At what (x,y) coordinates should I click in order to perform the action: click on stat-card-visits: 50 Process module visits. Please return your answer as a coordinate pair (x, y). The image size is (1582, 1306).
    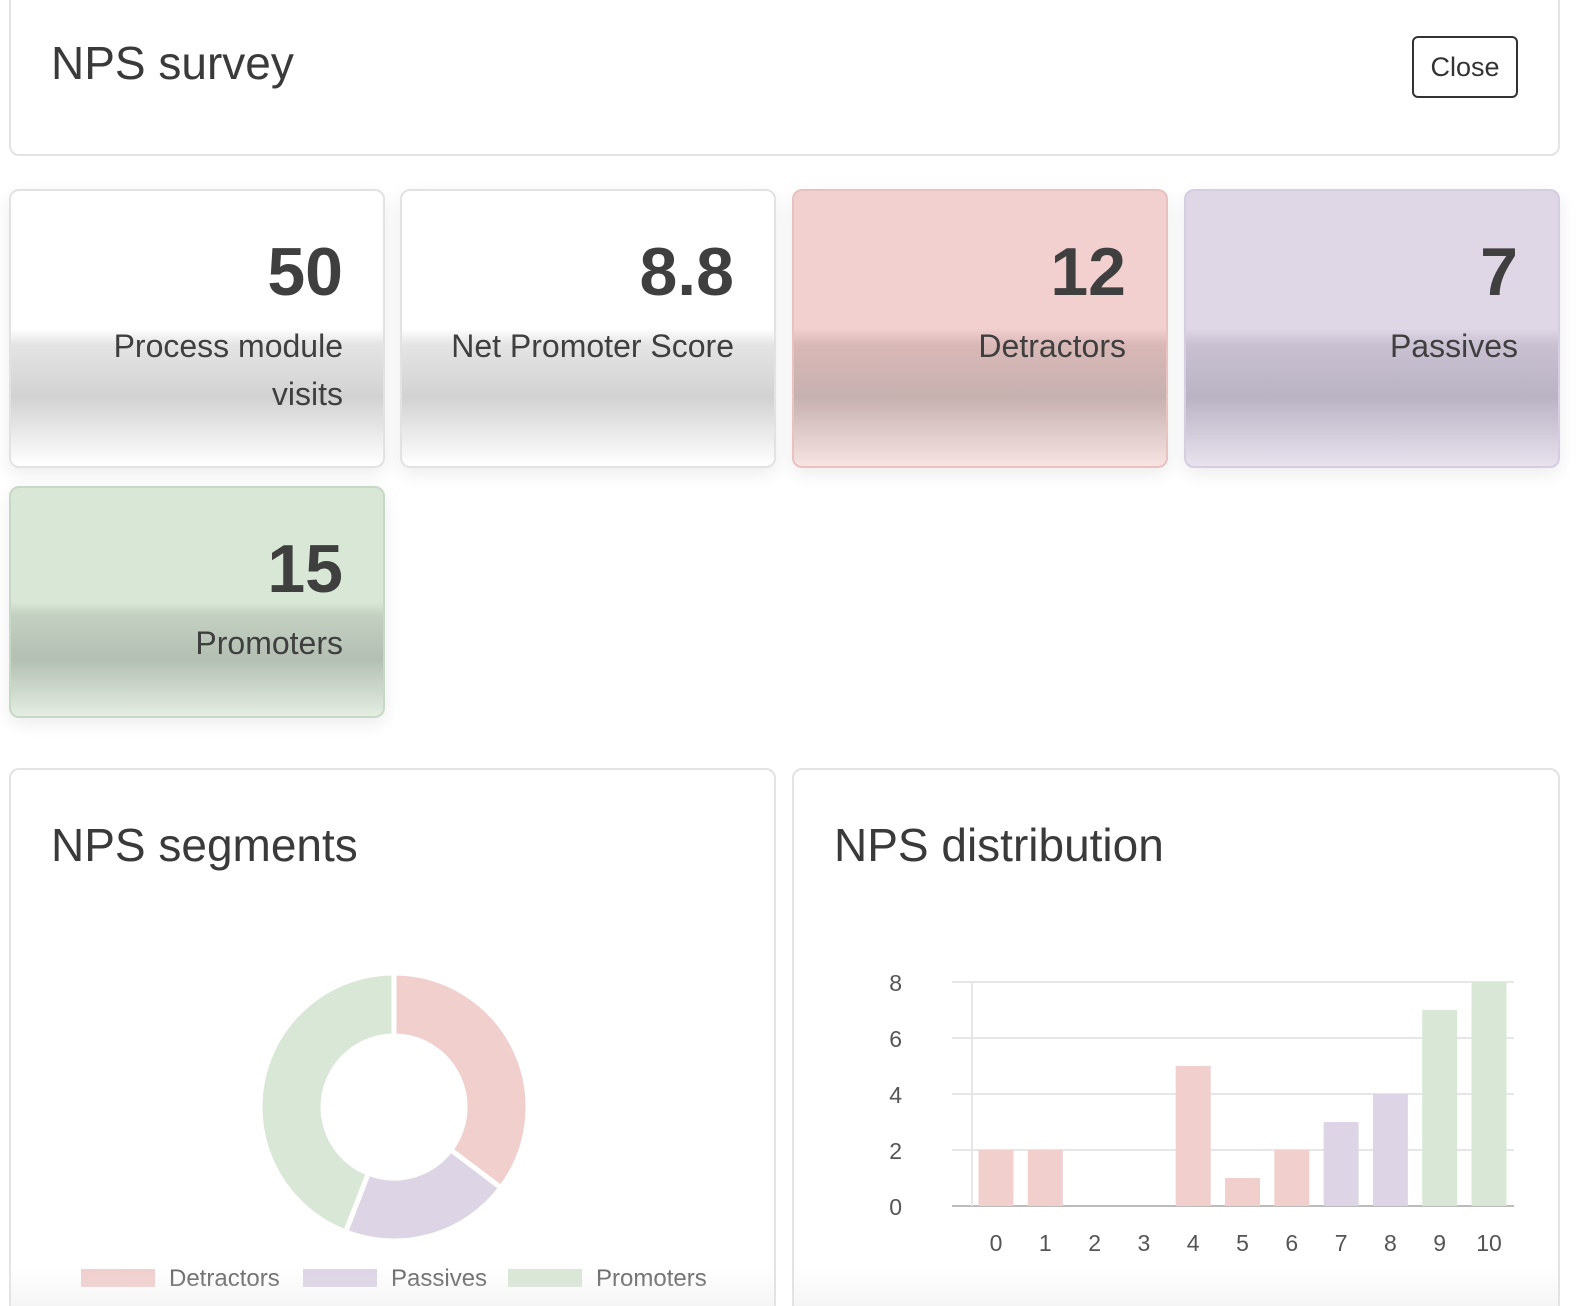
    Looking at the image, I should click on (197, 328).